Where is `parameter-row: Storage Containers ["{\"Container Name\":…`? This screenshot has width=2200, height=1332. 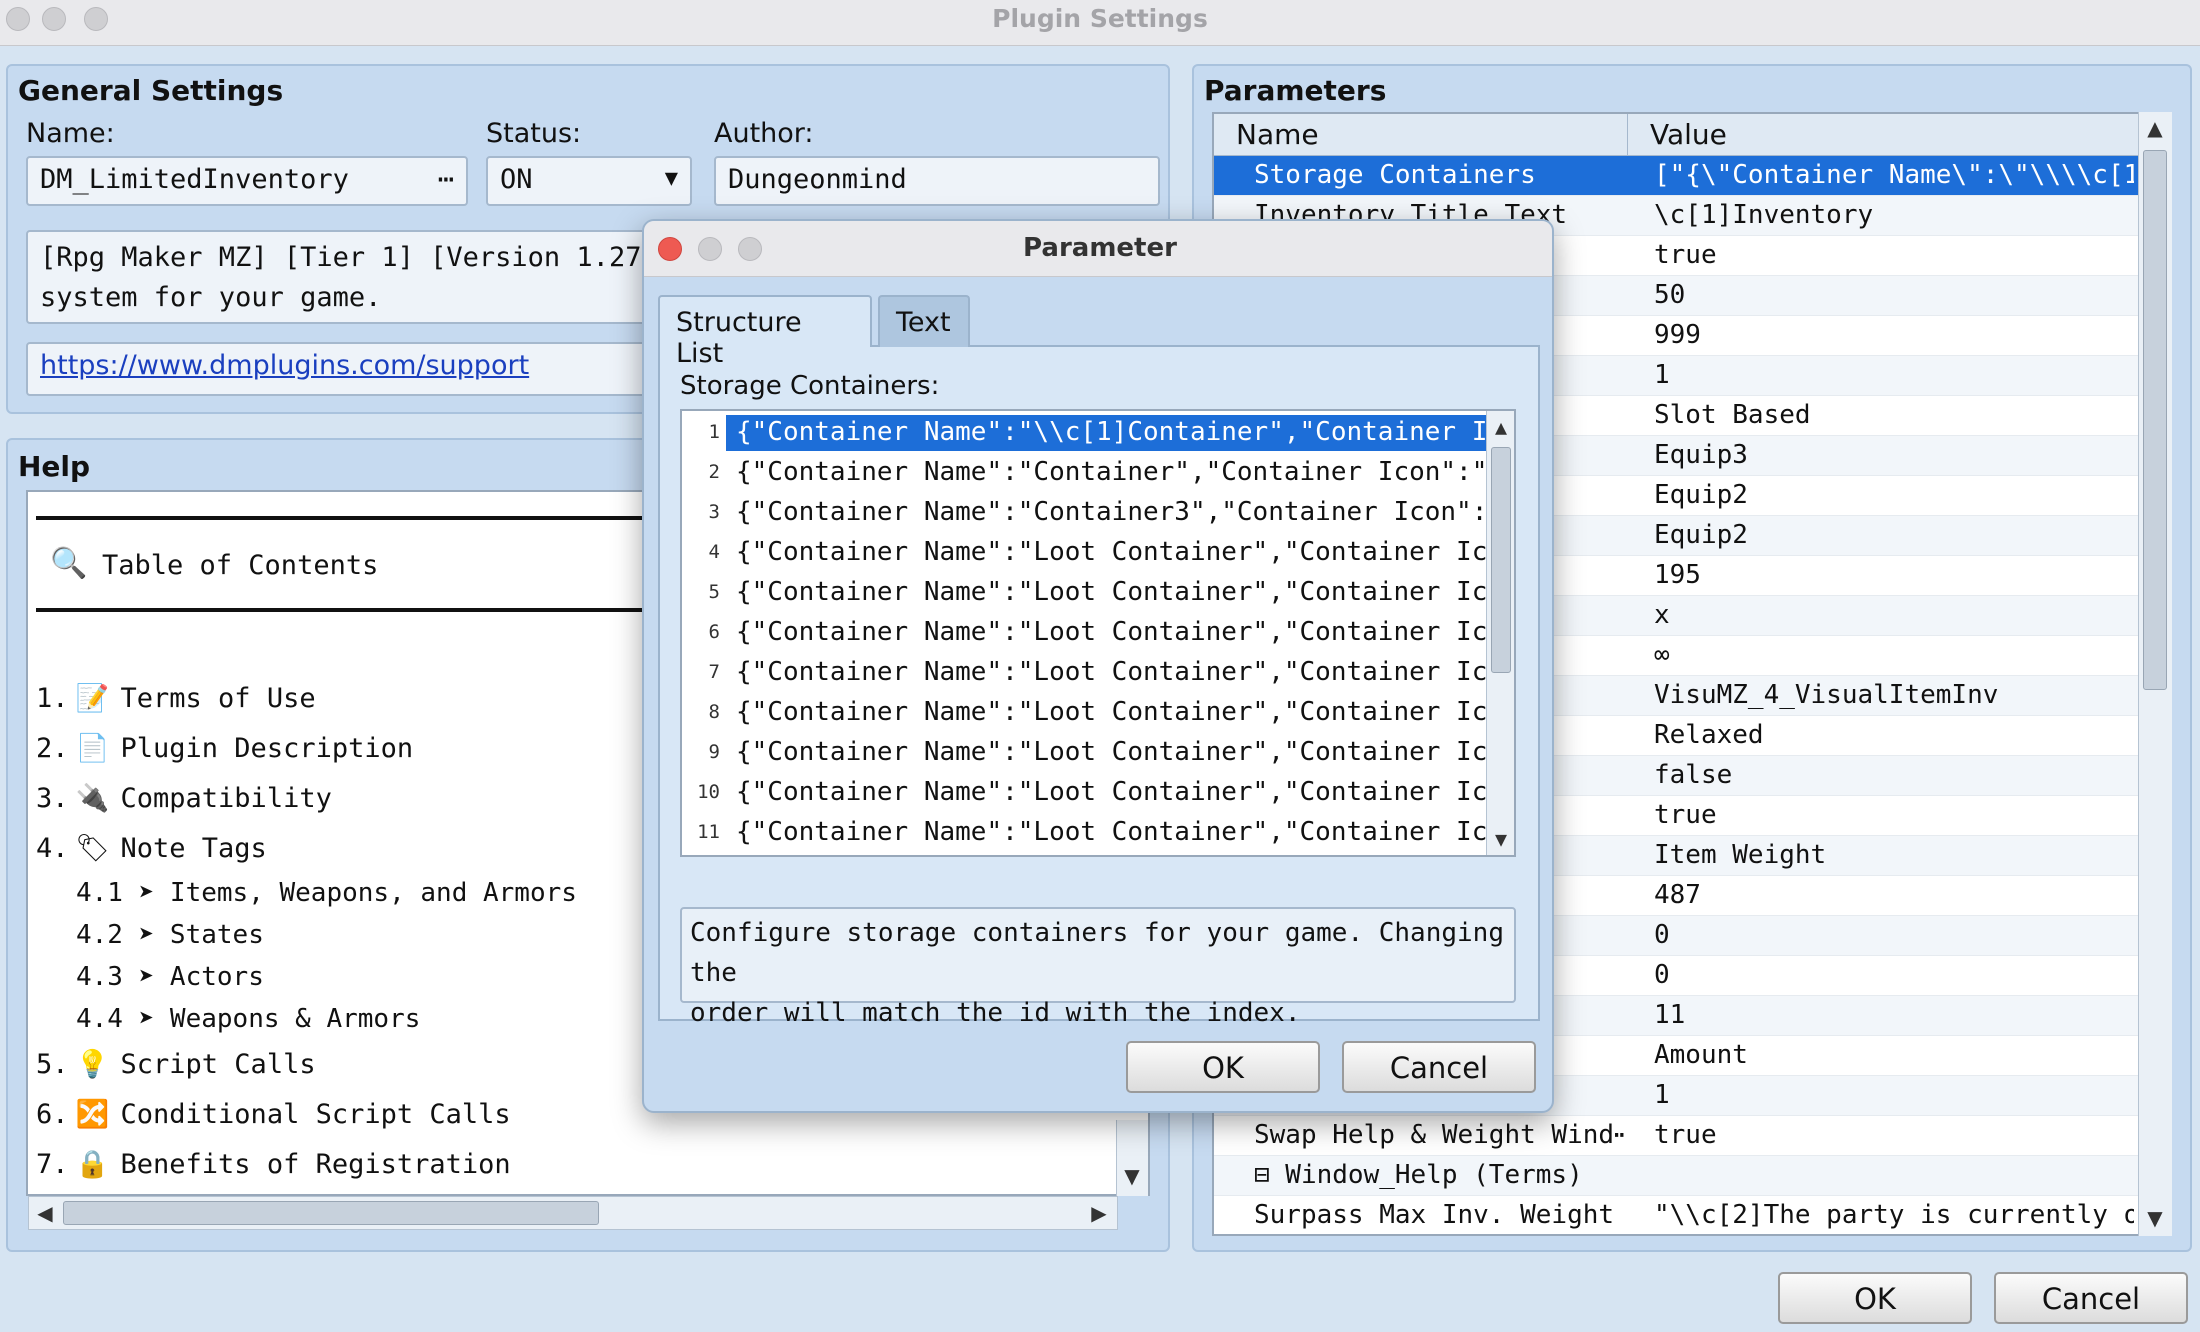 parameter-row: Storage Containers ["{\"Container Name\":… is located at coordinates (1676, 176).